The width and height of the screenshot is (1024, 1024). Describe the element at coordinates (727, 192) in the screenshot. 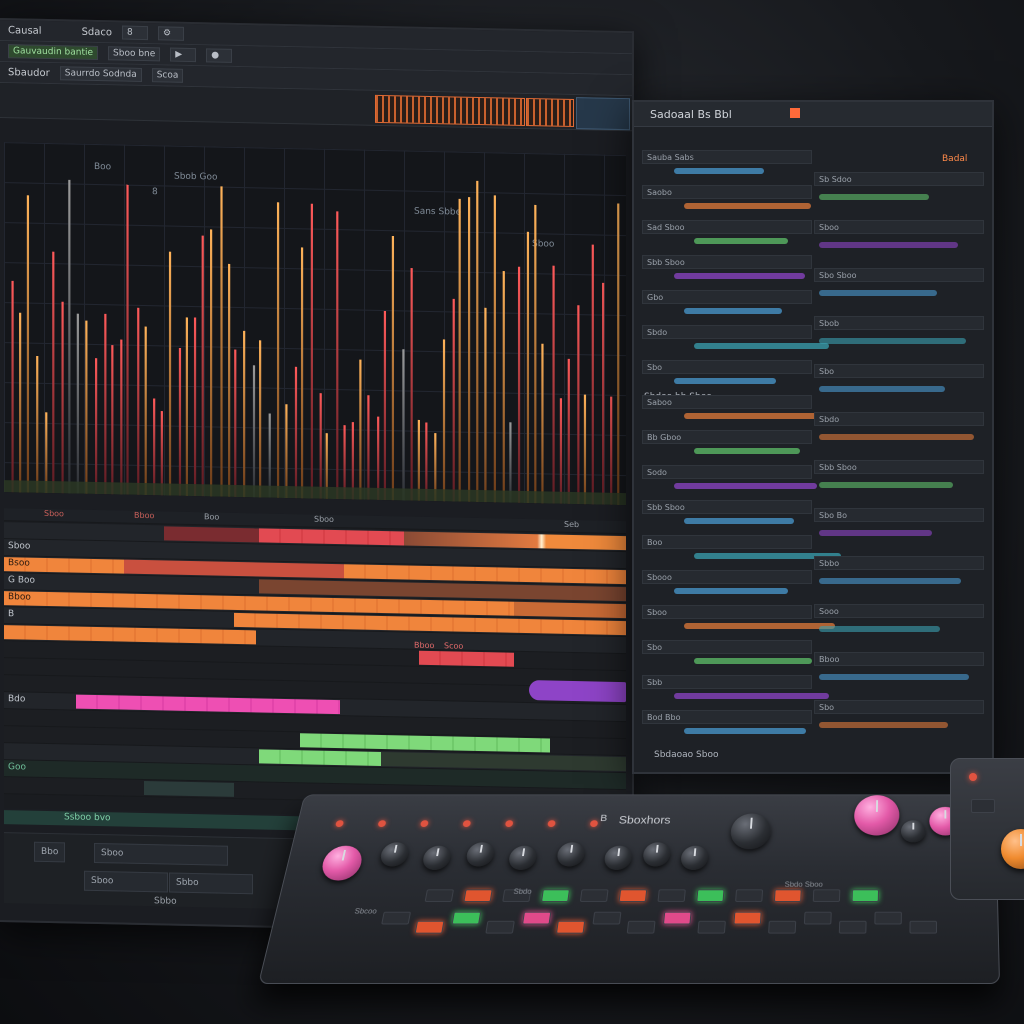

I see `channel-row: Saobo` at that location.